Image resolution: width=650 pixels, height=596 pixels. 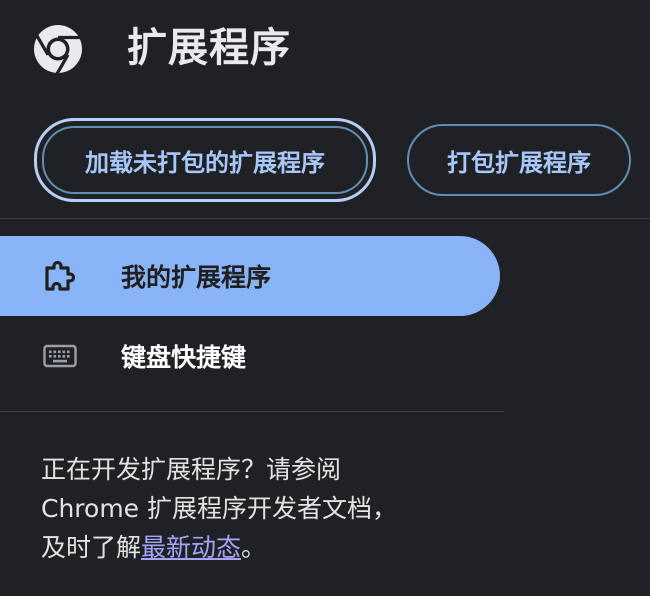 What do you see at coordinates (276, 547) in the screenshot?
I see `promo-line: 及时了解最新动态。` at bounding box center [276, 547].